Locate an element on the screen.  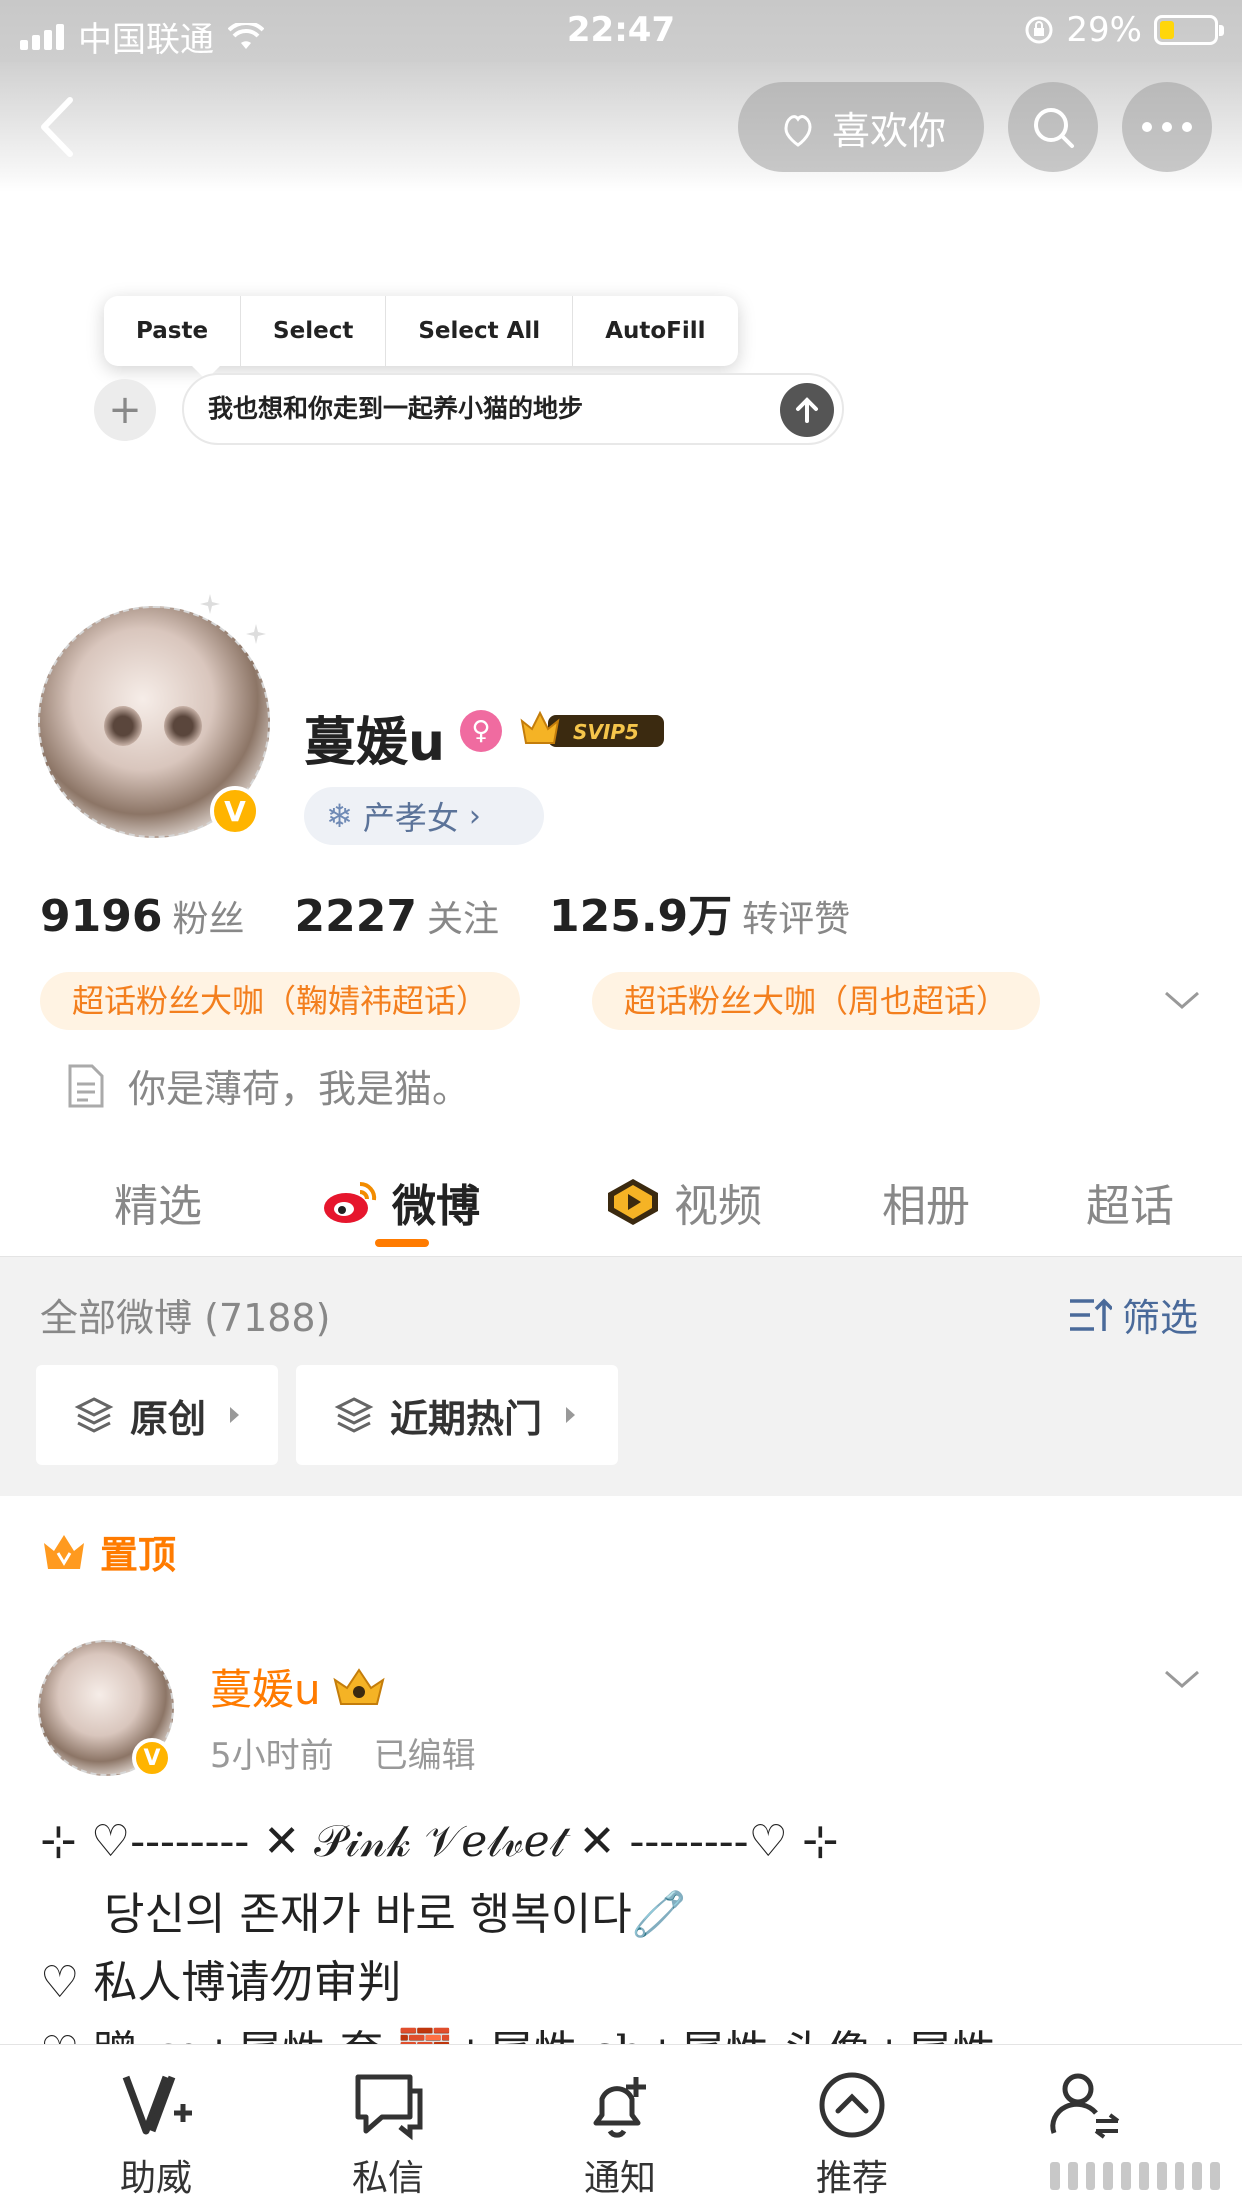
all-posts-count: 全部微博 (7188) is located at coordinates (185, 1318).